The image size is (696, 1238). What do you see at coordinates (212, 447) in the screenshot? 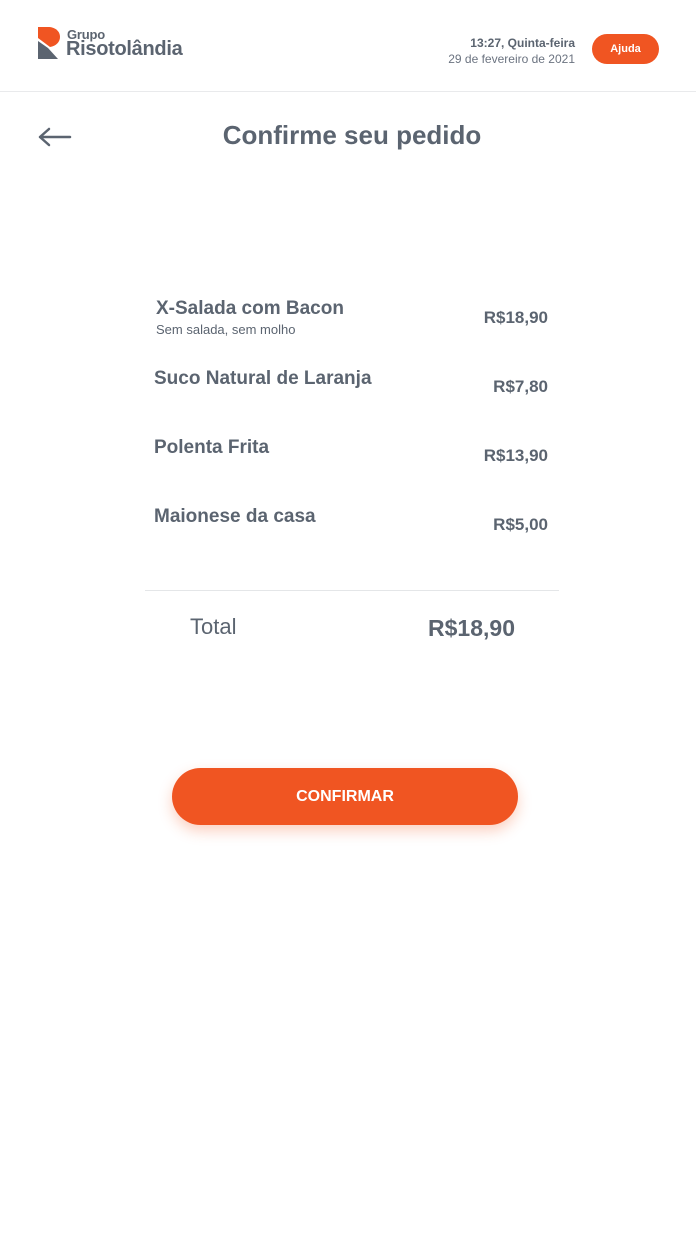
I see `item-name: Polenta Frita` at bounding box center [212, 447].